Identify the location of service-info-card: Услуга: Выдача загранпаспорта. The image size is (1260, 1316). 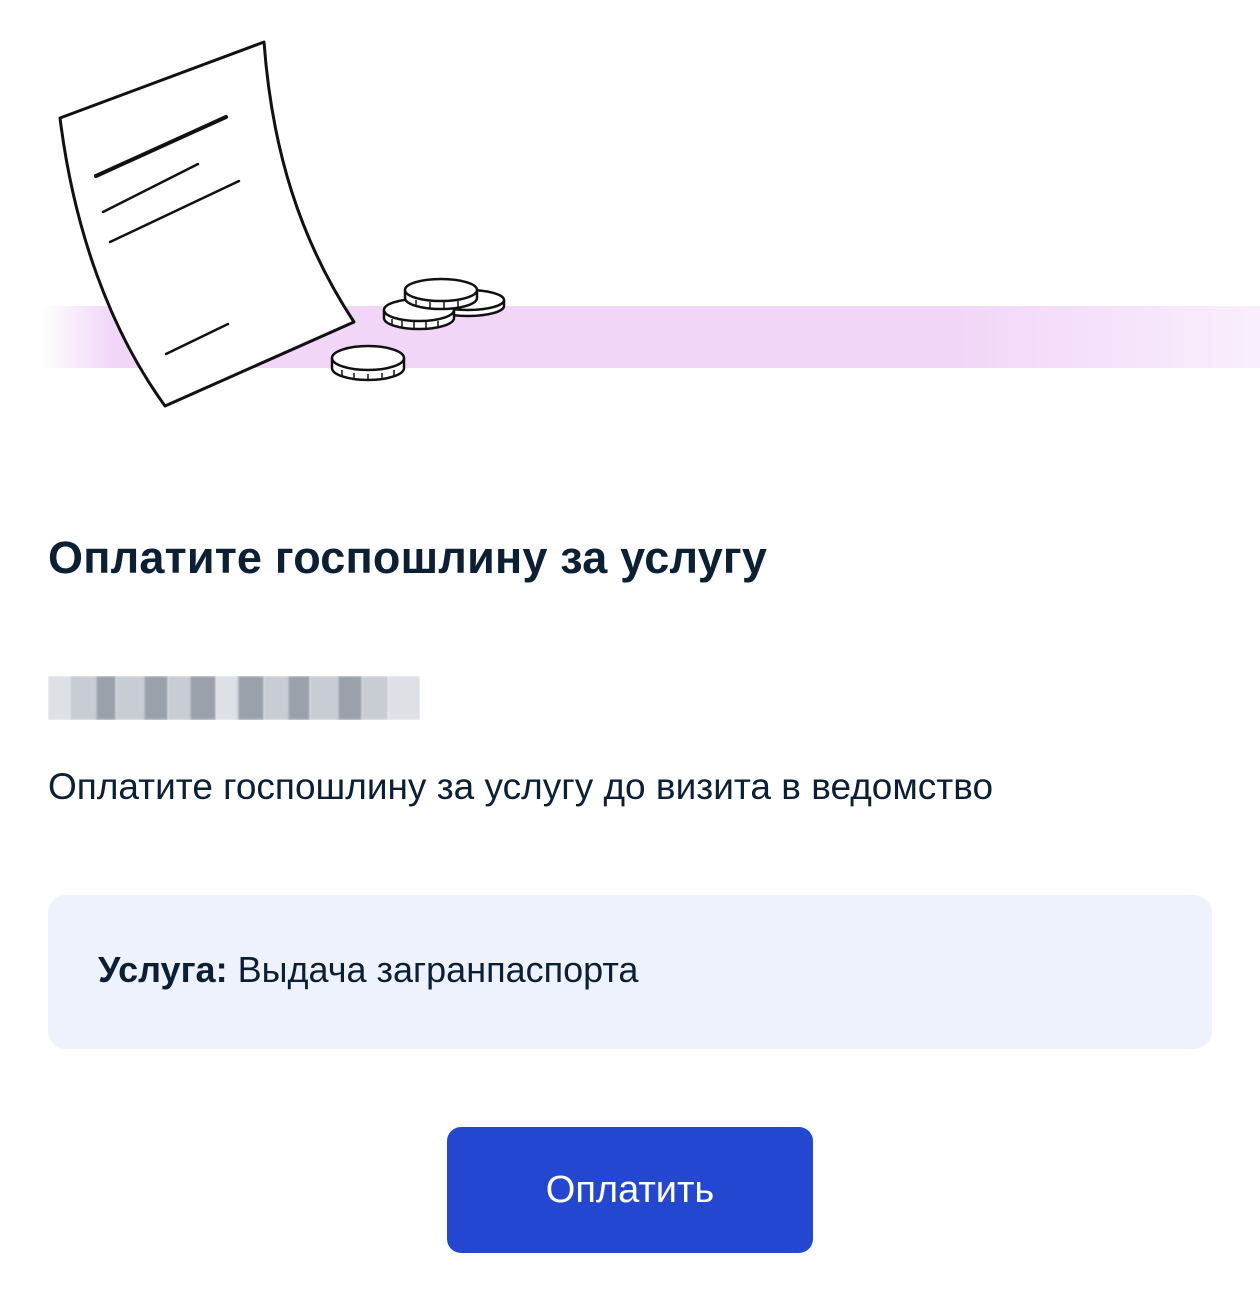
(630, 972).